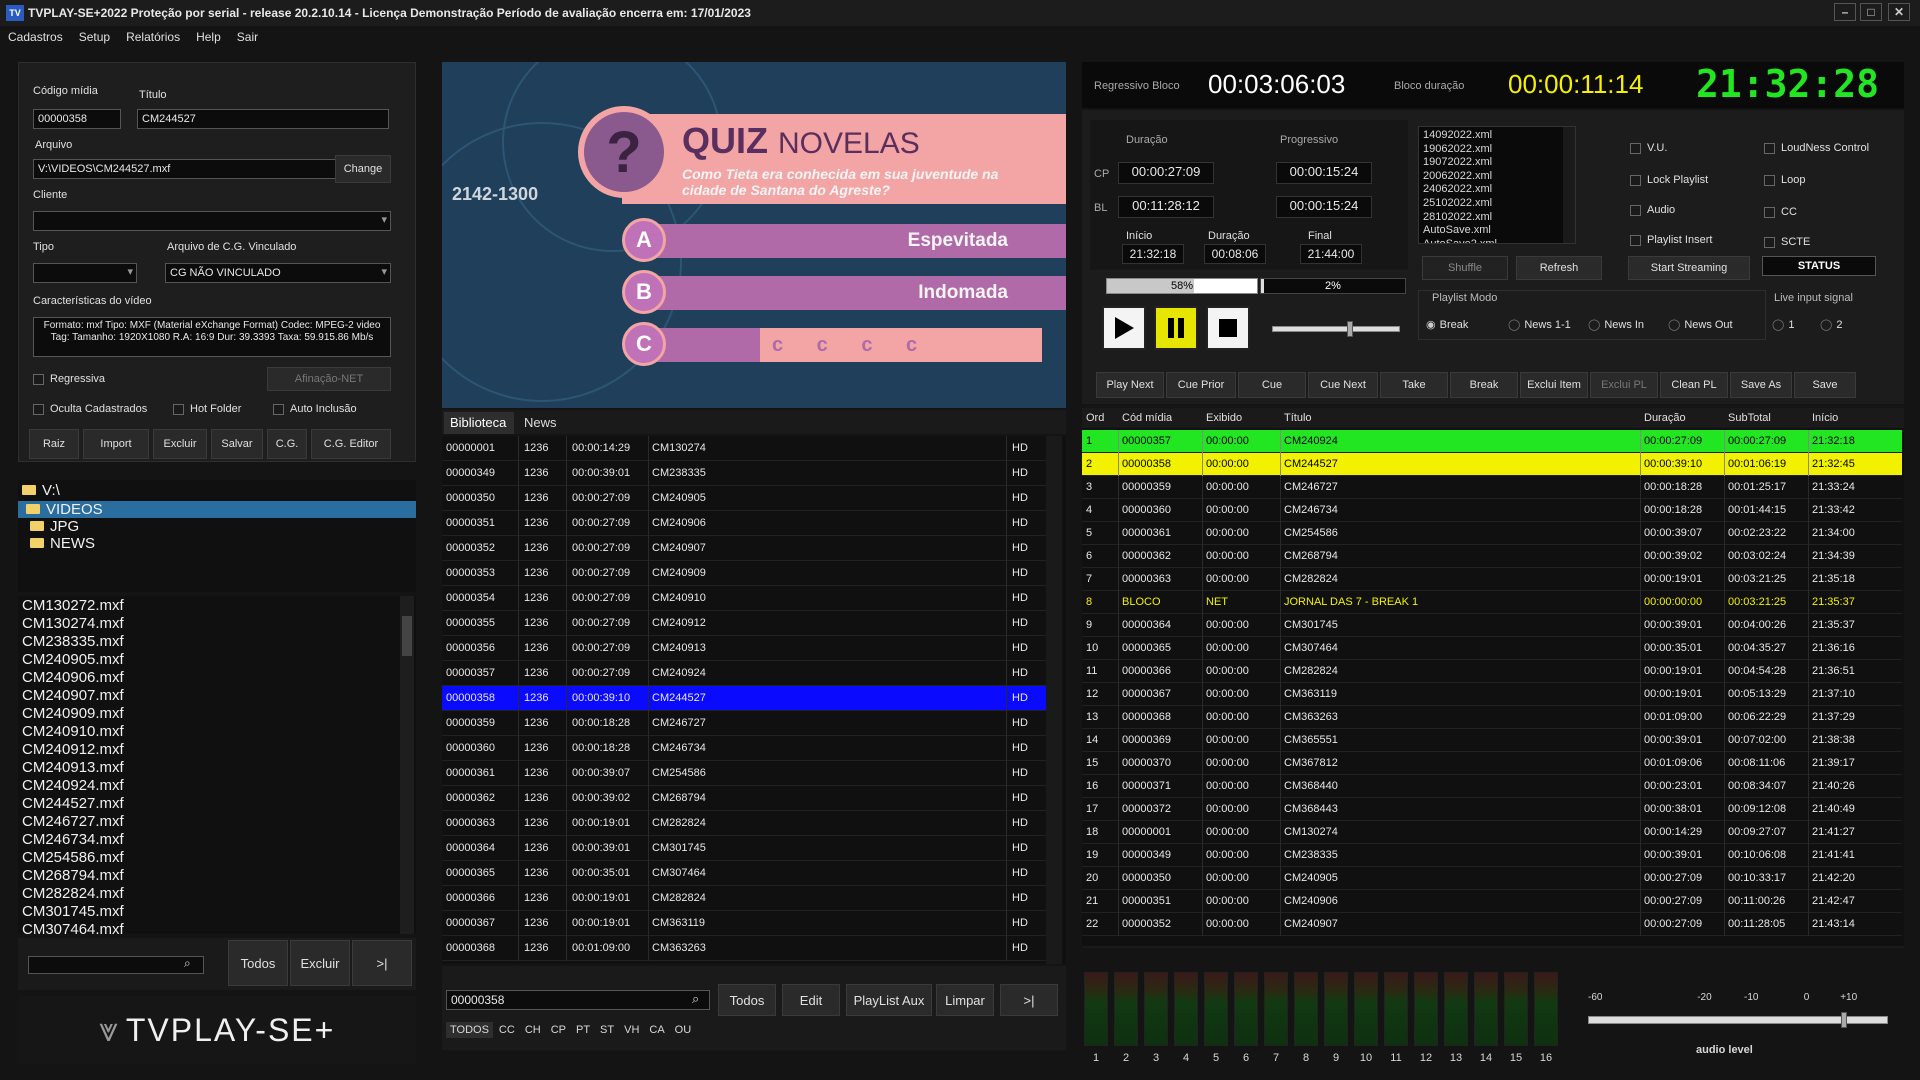 Image resolution: width=1920 pixels, height=1080 pixels. What do you see at coordinates (217, 543) in the screenshot?
I see `tree-item-news: NEWS` at bounding box center [217, 543].